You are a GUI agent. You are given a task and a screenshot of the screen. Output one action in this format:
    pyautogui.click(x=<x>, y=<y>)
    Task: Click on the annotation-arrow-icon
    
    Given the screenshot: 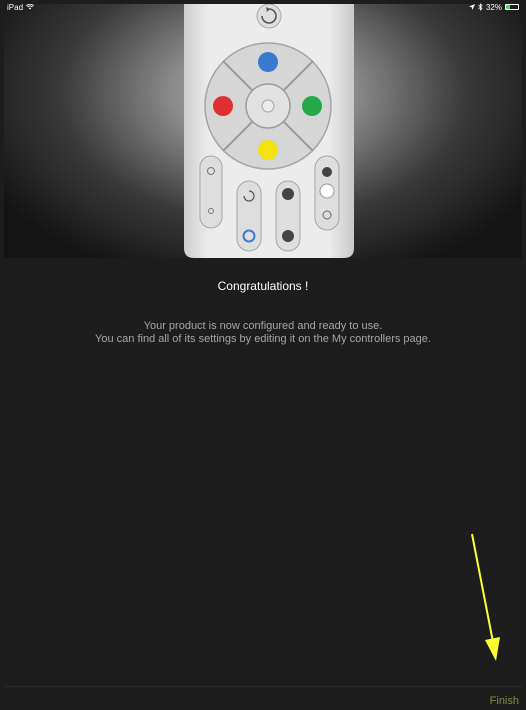 What is the action you would take?
    pyautogui.click(x=485, y=597)
    